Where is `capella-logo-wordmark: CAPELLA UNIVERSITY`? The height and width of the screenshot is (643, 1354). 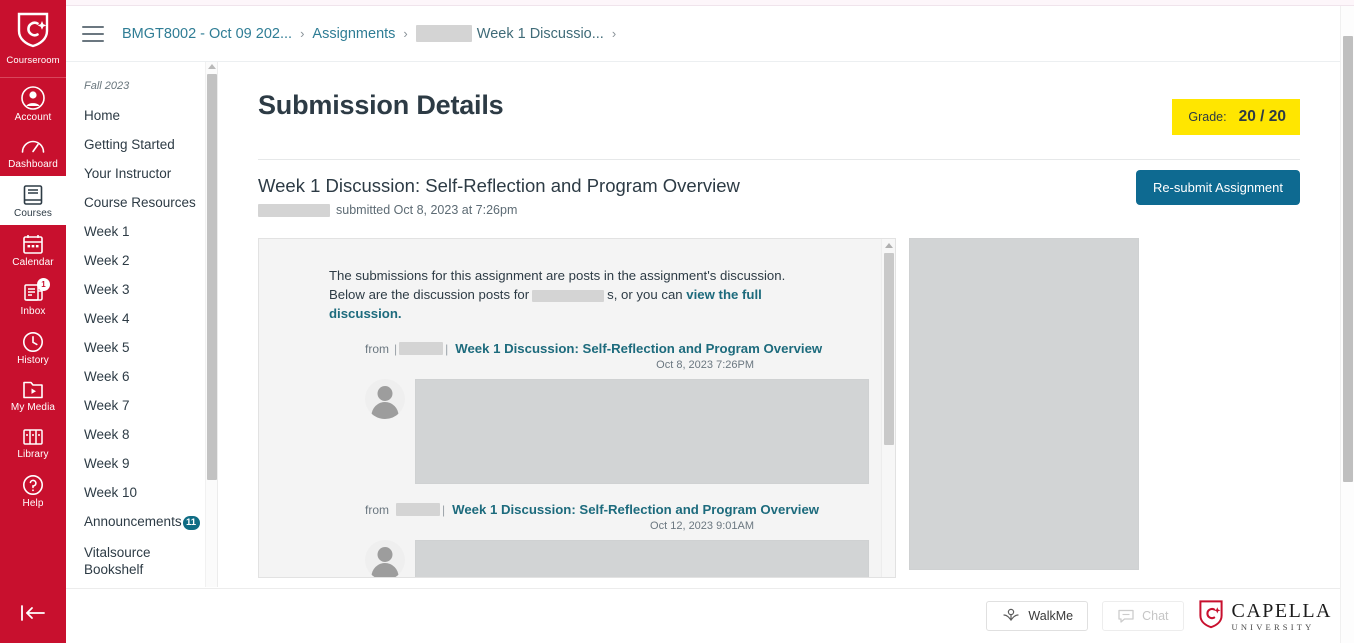 capella-logo-wordmark: CAPELLA UNIVERSITY is located at coordinates (1282, 616).